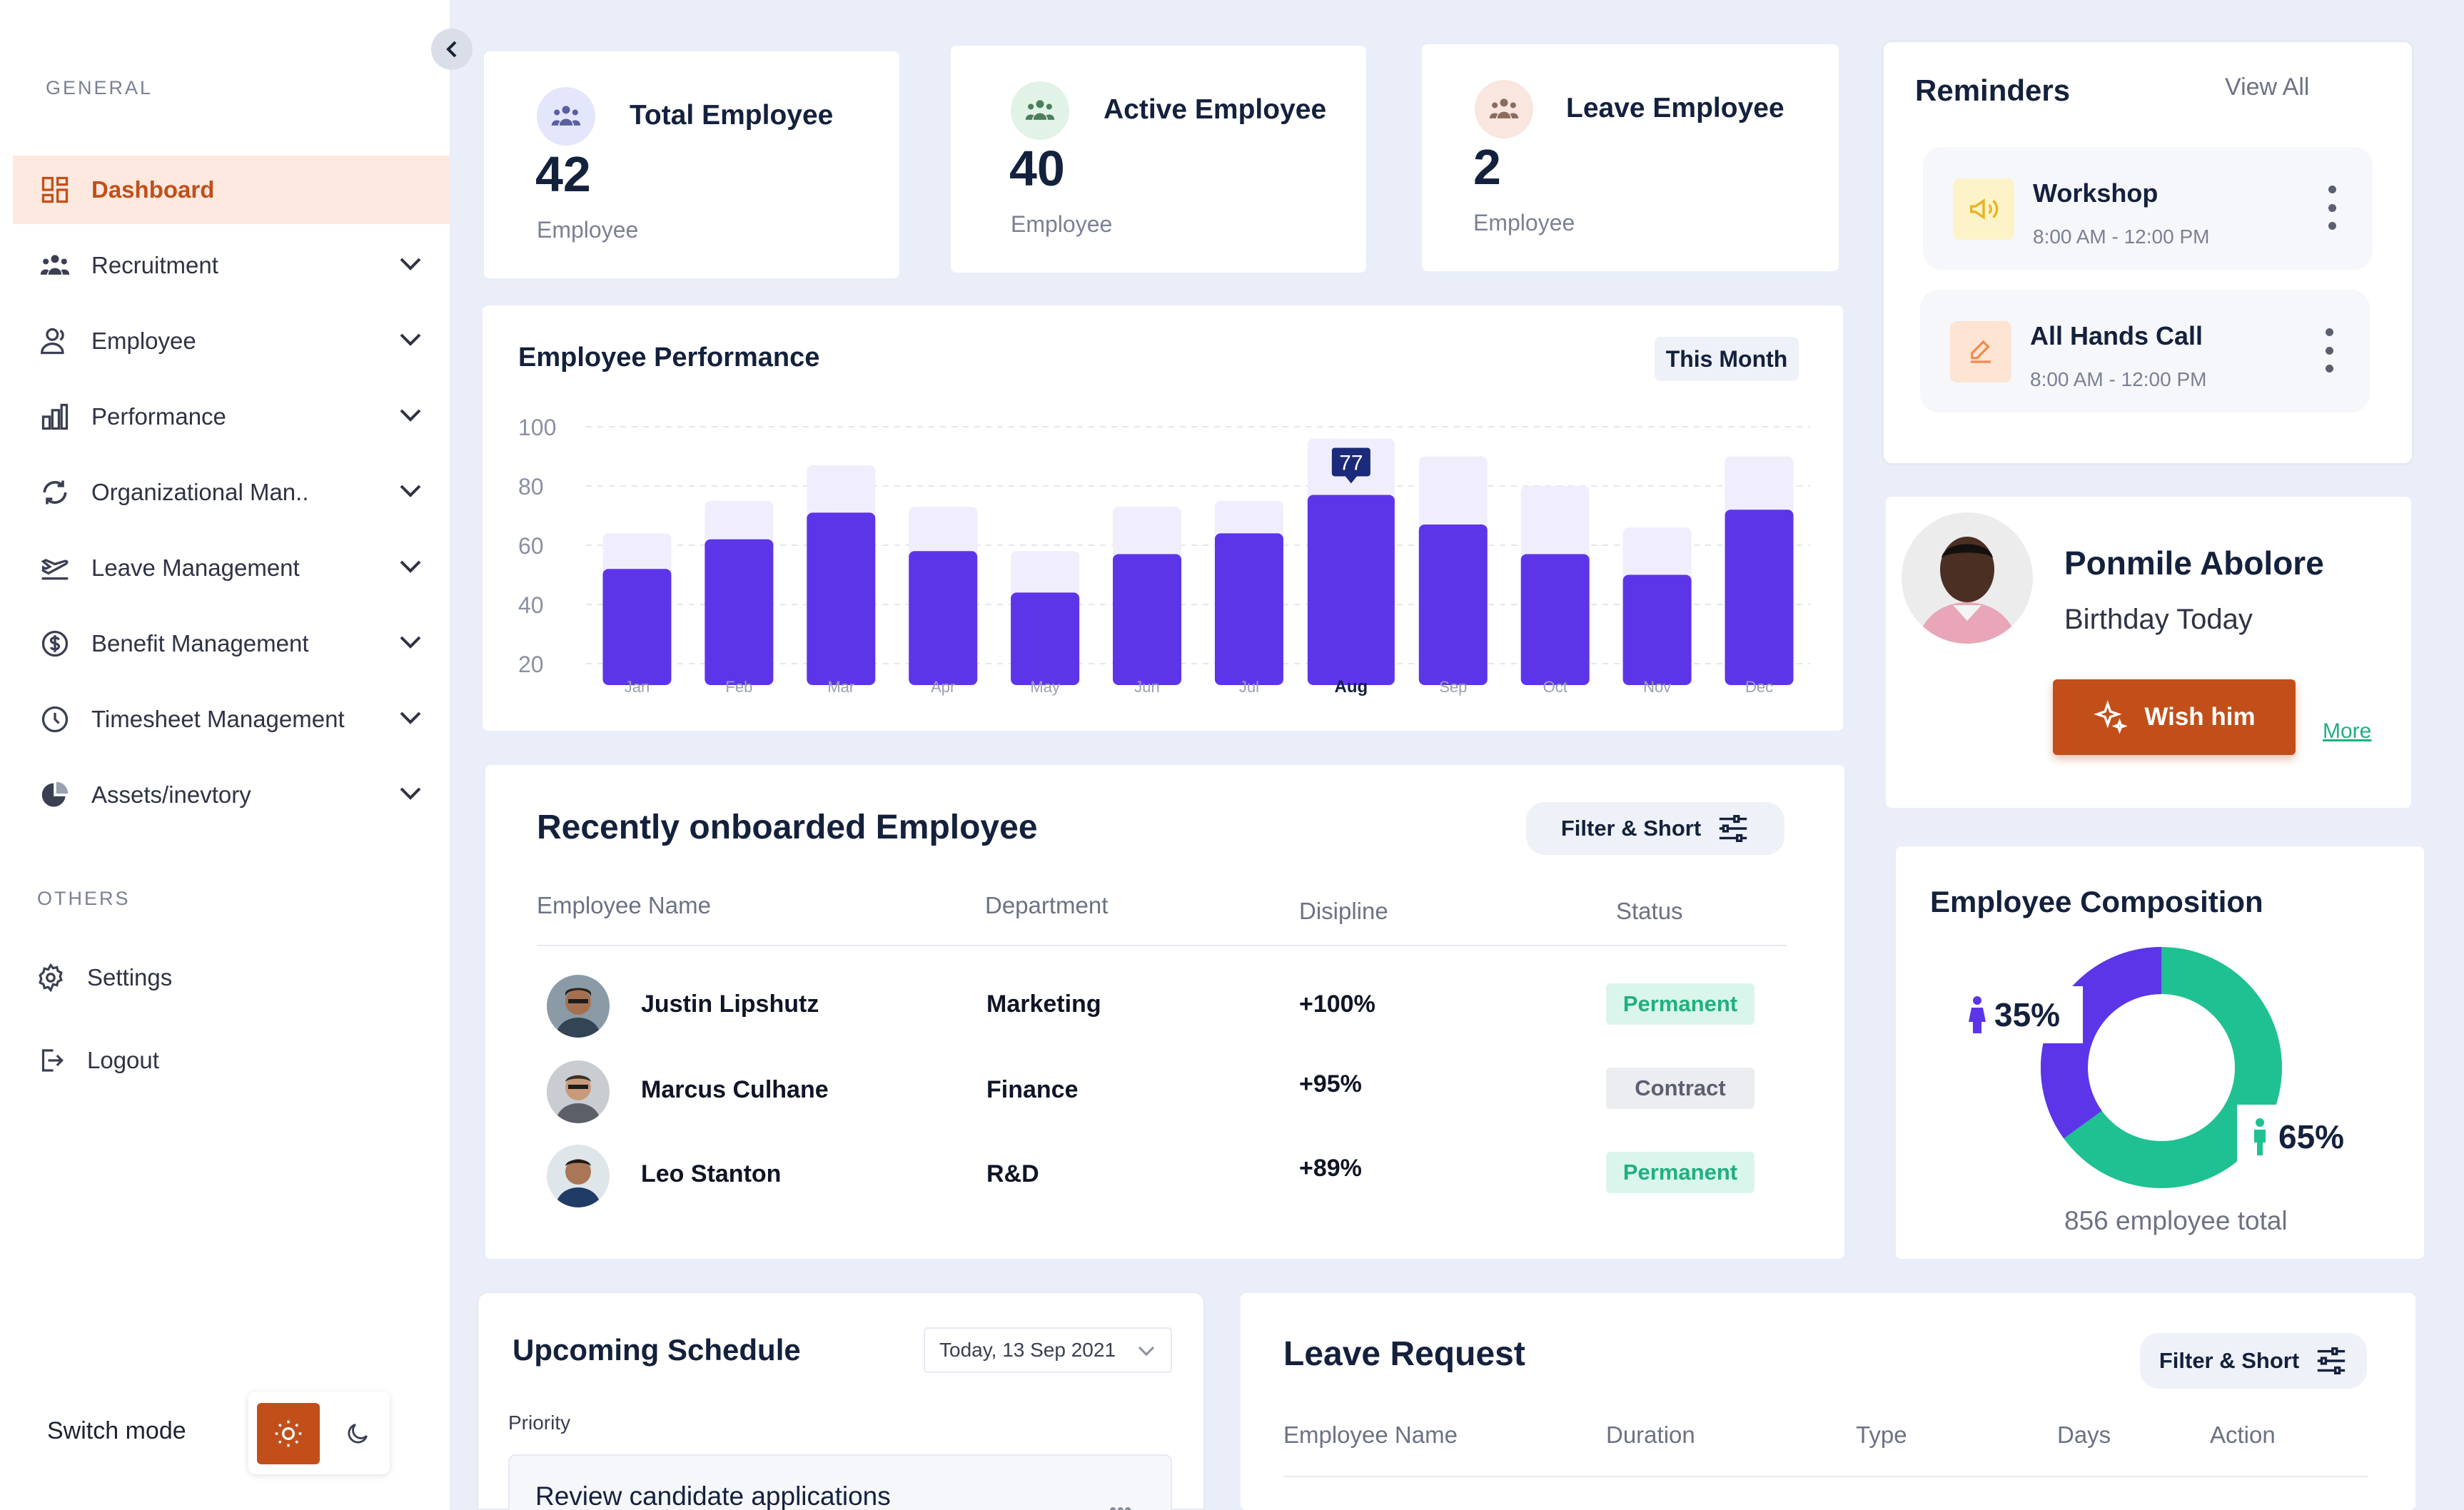 The image size is (2464, 1510). What do you see at coordinates (2267, 87) in the screenshot?
I see `view-all-link: View All` at bounding box center [2267, 87].